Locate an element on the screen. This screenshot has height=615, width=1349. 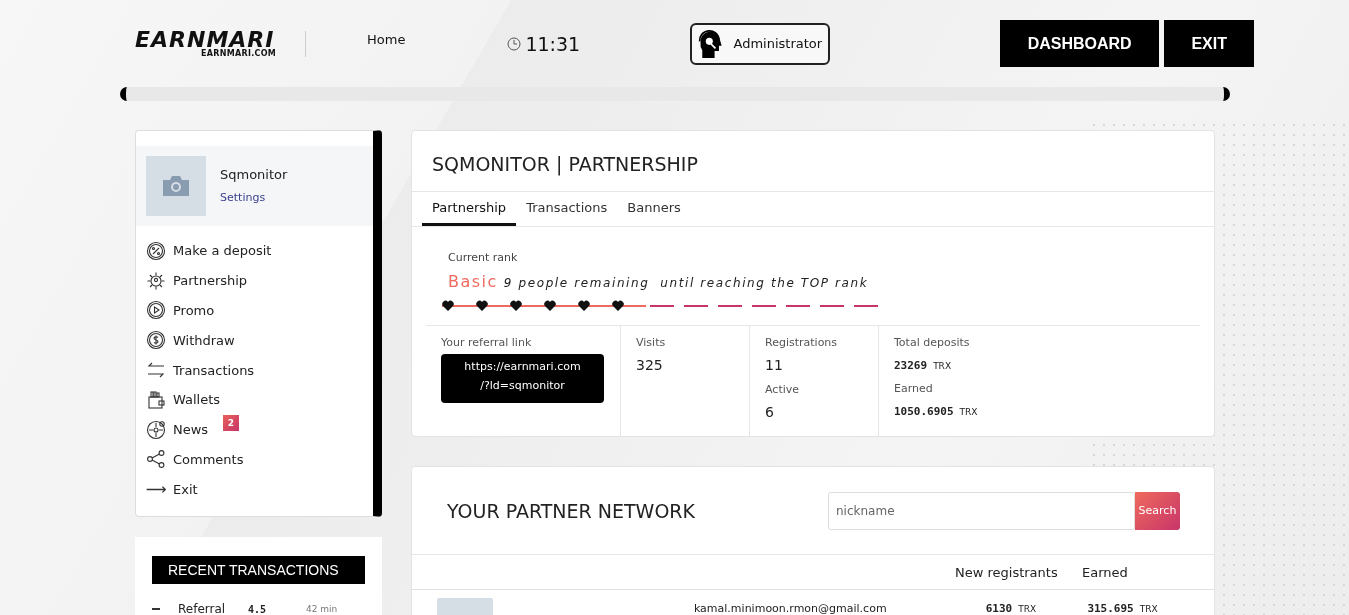
stat-value: 23269 is located at coordinates (911, 365).